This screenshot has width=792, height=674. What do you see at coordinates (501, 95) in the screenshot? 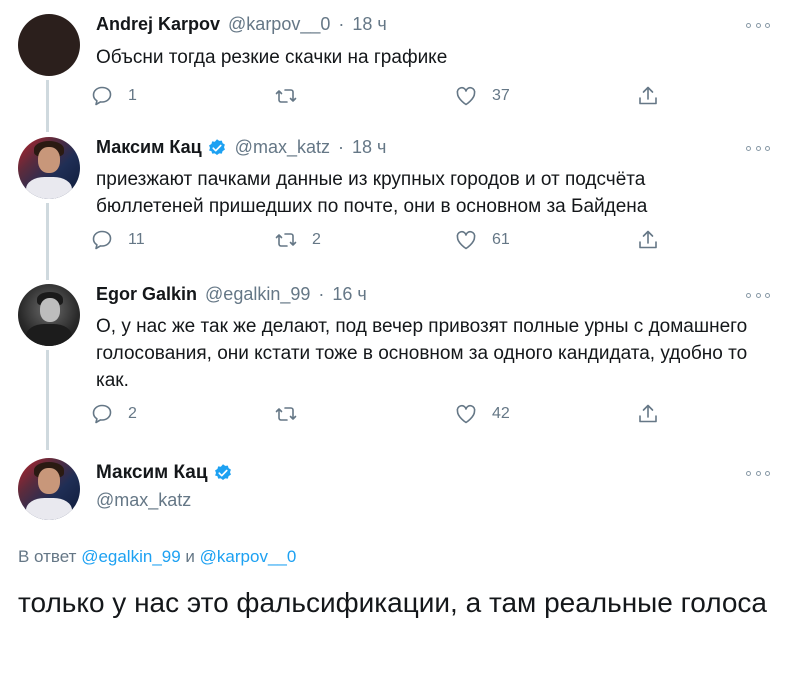
I see `like-count: 37` at bounding box center [501, 95].